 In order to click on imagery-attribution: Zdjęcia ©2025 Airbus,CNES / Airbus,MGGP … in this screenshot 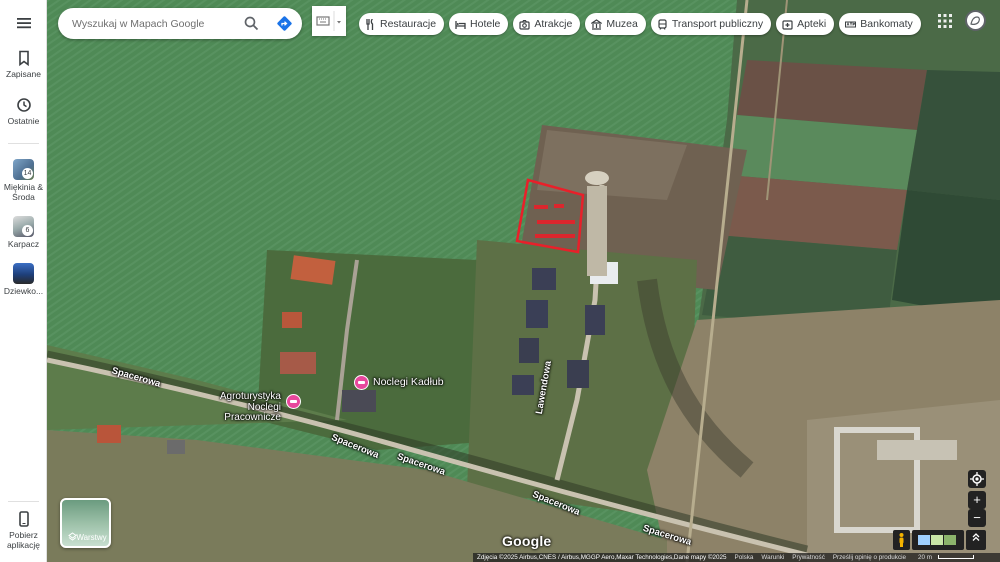, I will do `click(602, 557)`.